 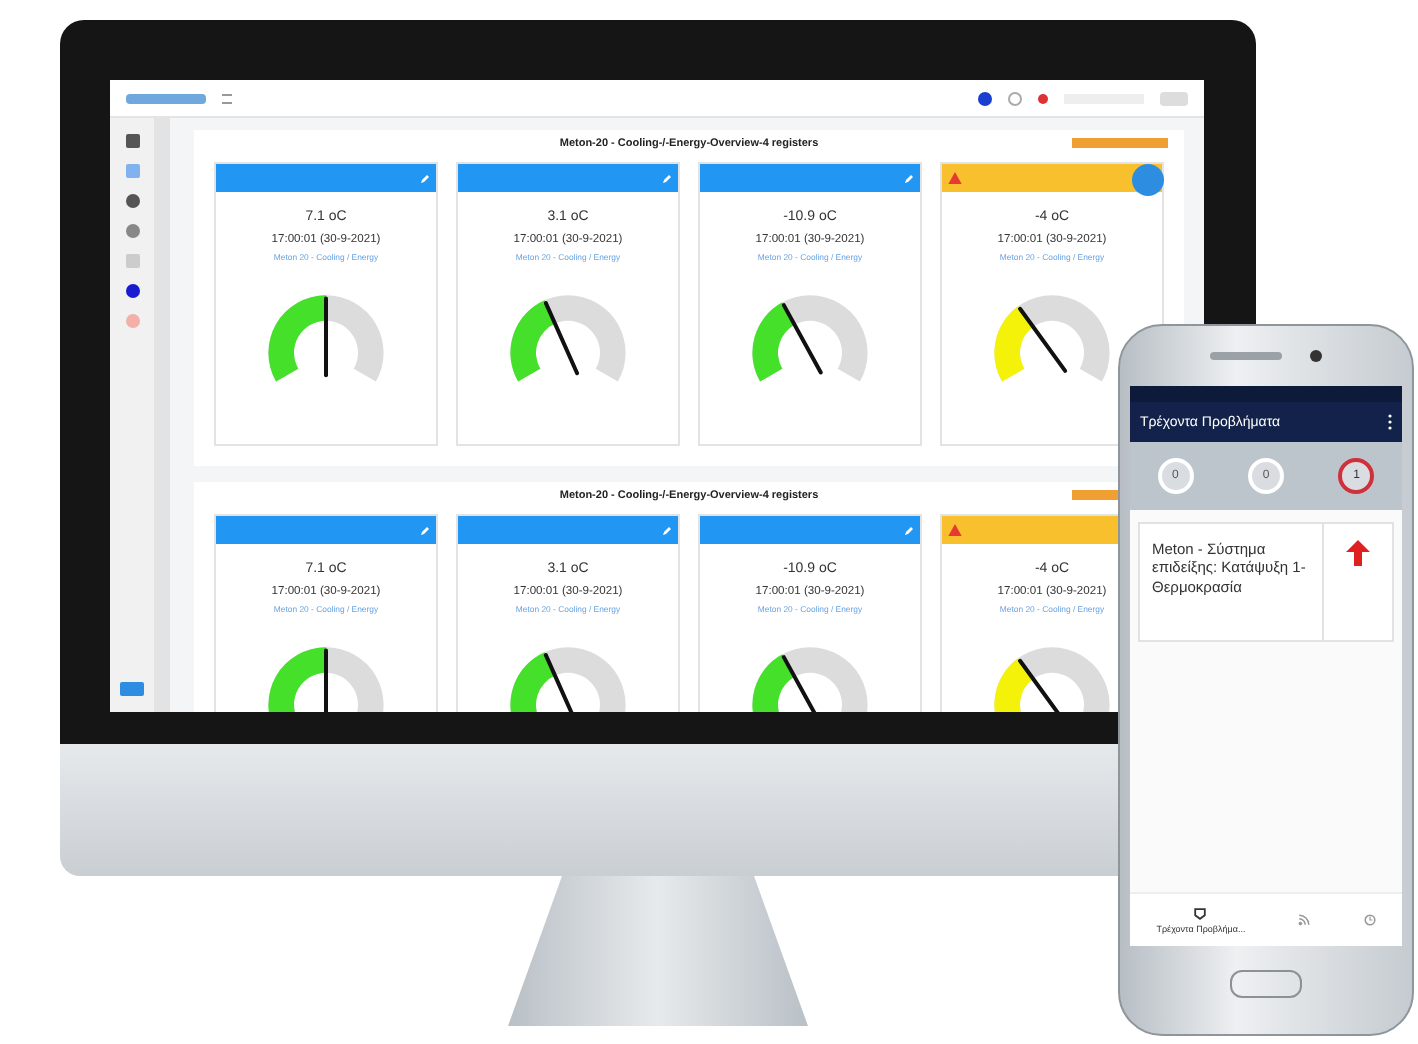 What do you see at coordinates (1246, 356) in the screenshot?
I see `speaker-grille` at bounding box center [1246, 356].